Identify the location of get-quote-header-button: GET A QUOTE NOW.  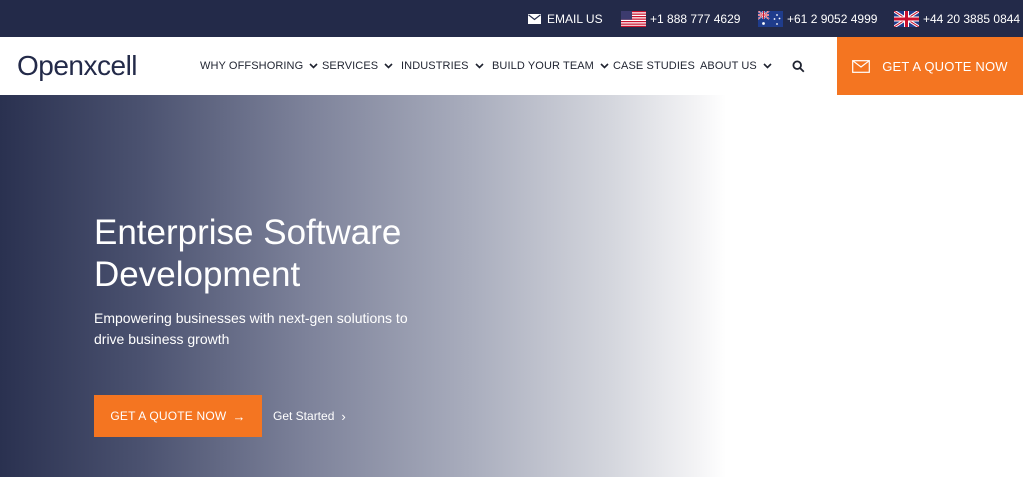
(930, 66).